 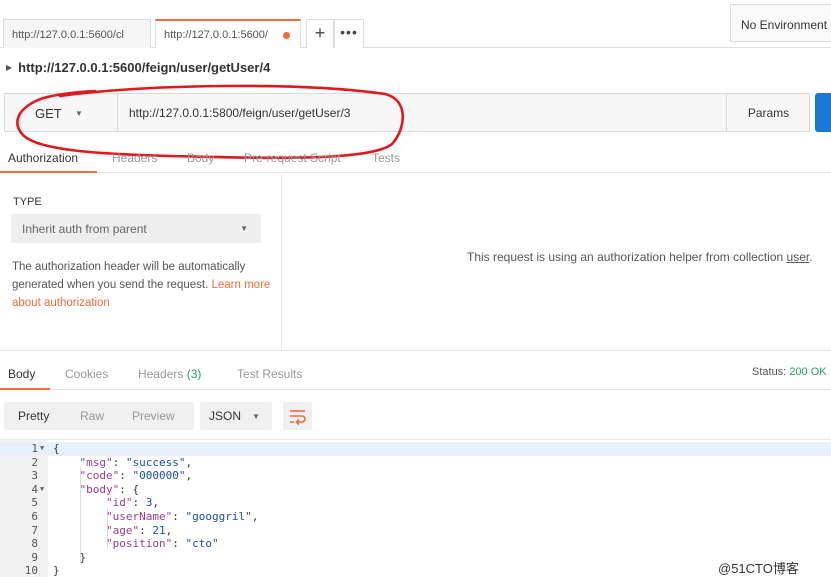 I want to click on request-tab-1: http://127.0.0.1:5600/cli/use, so click(x=77, y=33).